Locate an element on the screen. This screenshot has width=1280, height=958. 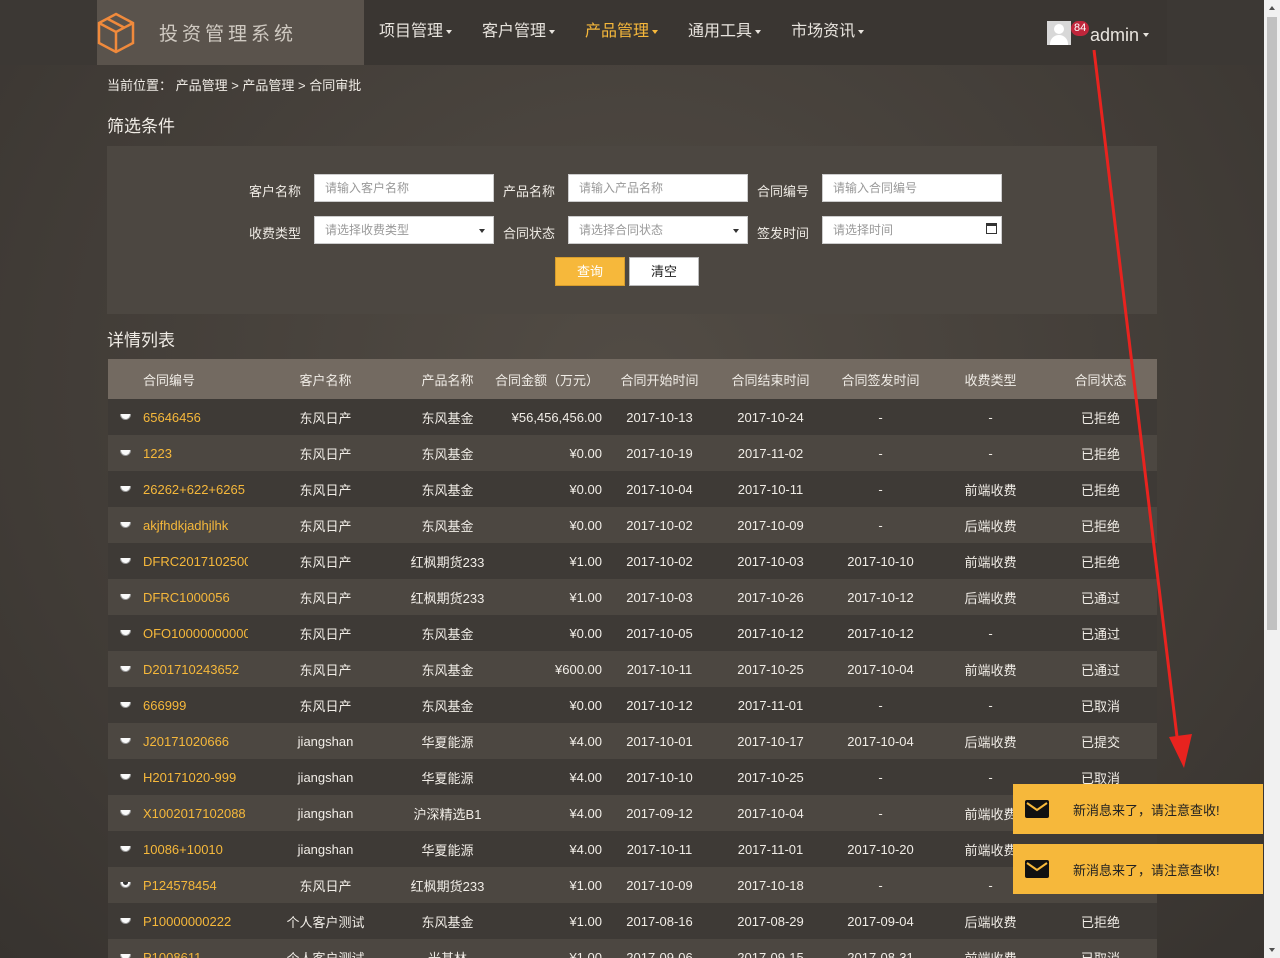
placeholder: 请选择合同状态 is located at coordinates (621, 230).